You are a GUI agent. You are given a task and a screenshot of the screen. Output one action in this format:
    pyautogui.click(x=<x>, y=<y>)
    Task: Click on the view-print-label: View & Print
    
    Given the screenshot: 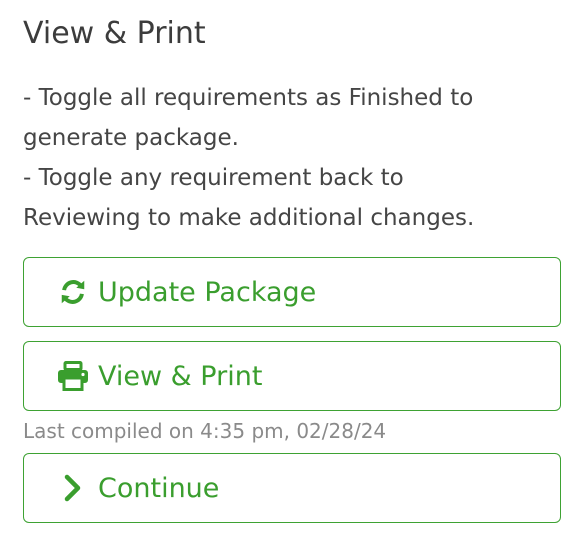 What is the action you would take?
    pyautogui.click(x=180, y=376)
    